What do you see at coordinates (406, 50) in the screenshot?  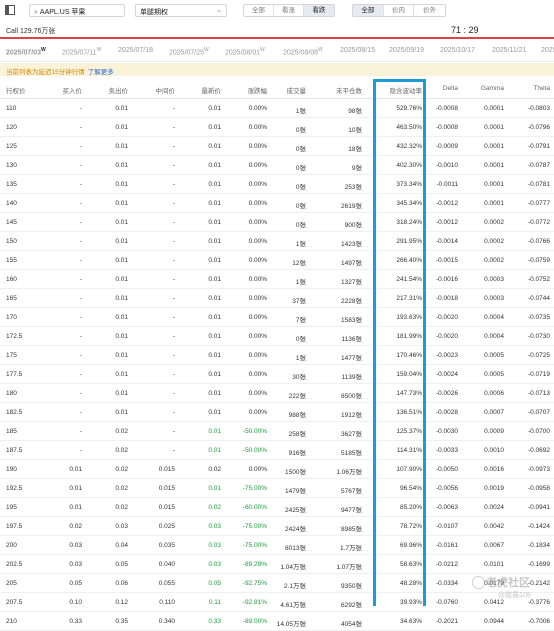 I see `expiry-tab-7: 2025/09/19` at bounding box center [406, 50].